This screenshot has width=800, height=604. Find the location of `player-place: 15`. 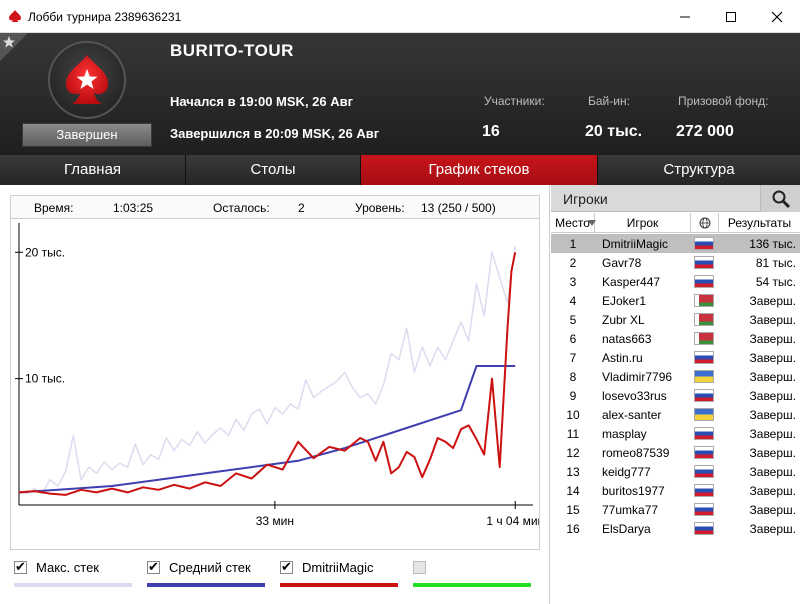

player-place: 15 is located at coordinates (573, 510).